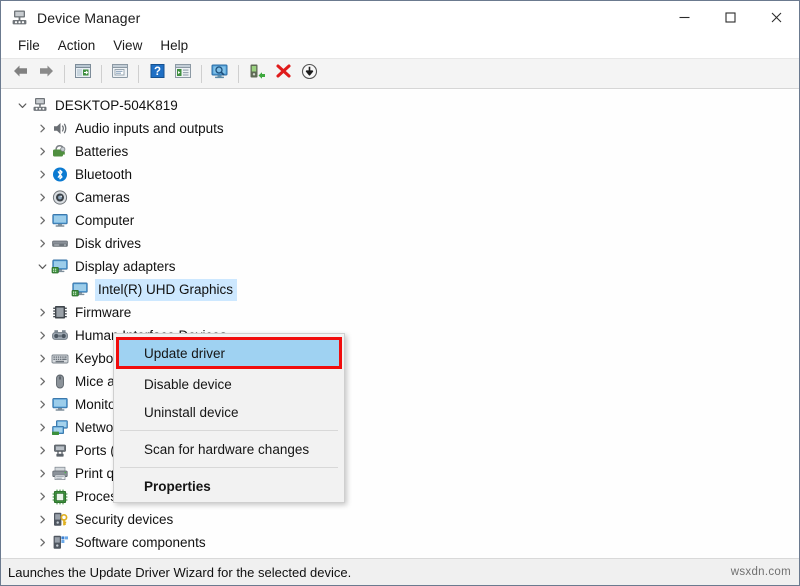 This screenshot has width=800, height=586. Describe the element at coordinates (229, 412) in the screenshot. I see `context-menu-uninstall-device: Uninstall device` at that location.